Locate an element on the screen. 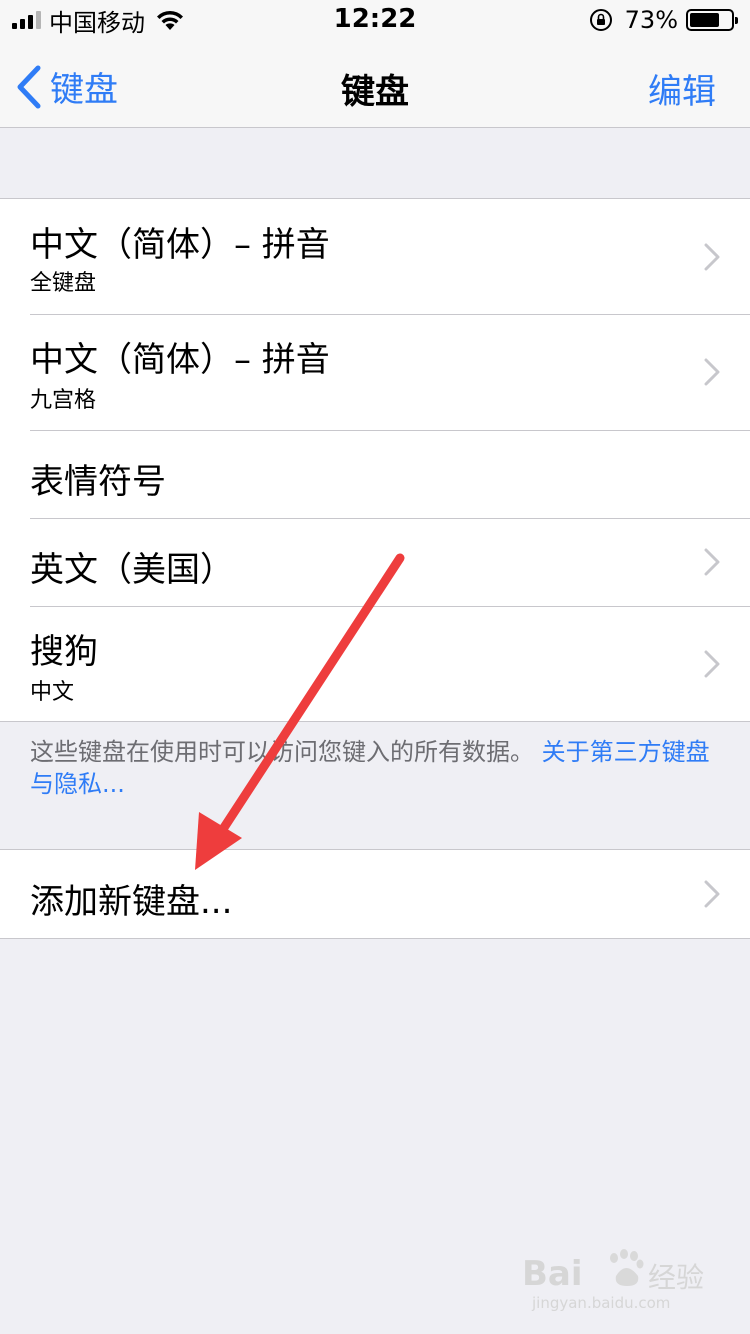 The image size is (750, 1334). keyboard-row-title: 表情符号 is located at coordinates (98, 482).